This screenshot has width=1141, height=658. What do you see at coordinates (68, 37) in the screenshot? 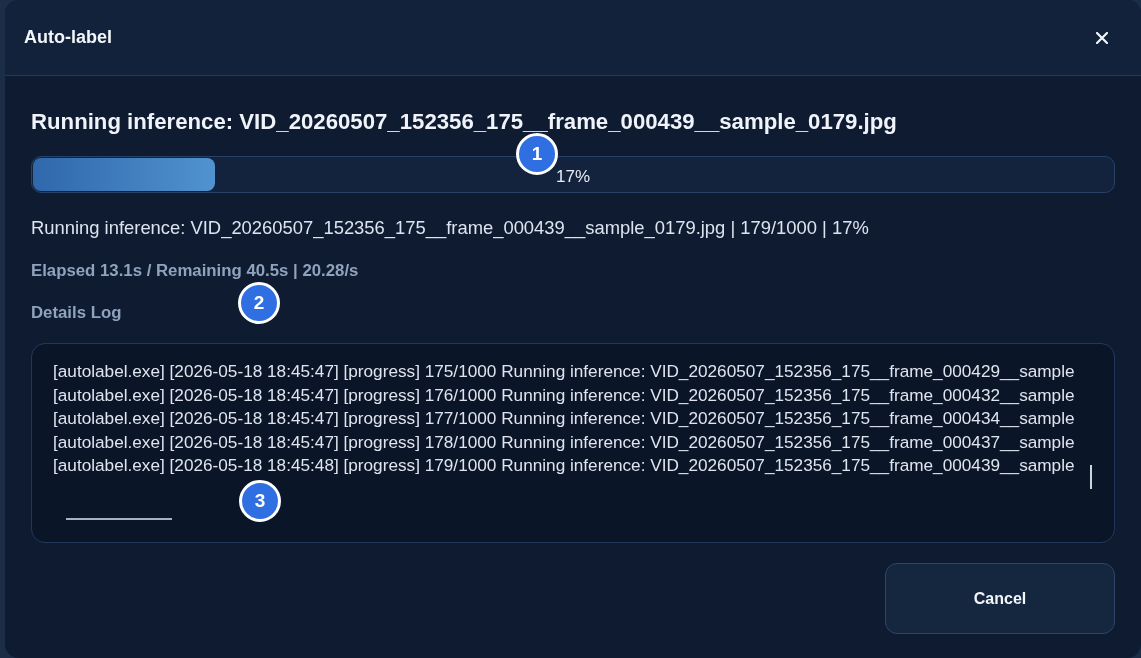
I see `dialog-title: Auto-label` at bounding box center [68, 37].